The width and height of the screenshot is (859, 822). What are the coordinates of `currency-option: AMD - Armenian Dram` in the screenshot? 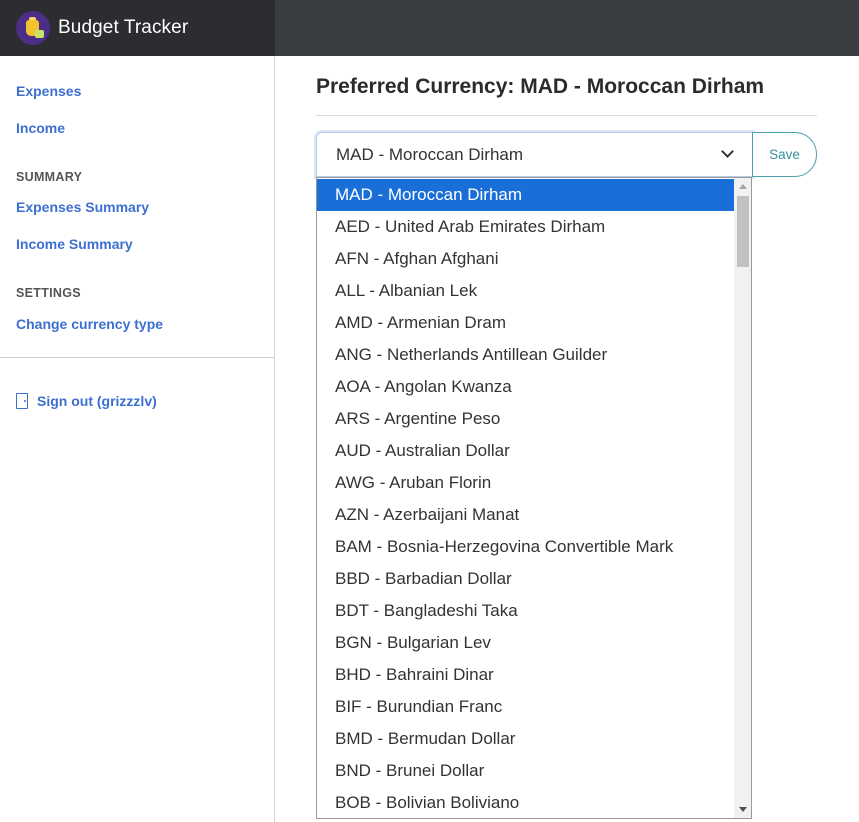 It's located at (526, 323).